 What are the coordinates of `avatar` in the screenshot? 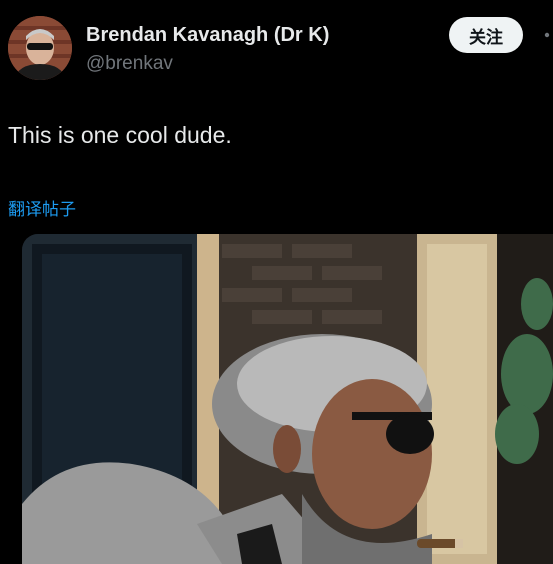 It's located at (40, 48).